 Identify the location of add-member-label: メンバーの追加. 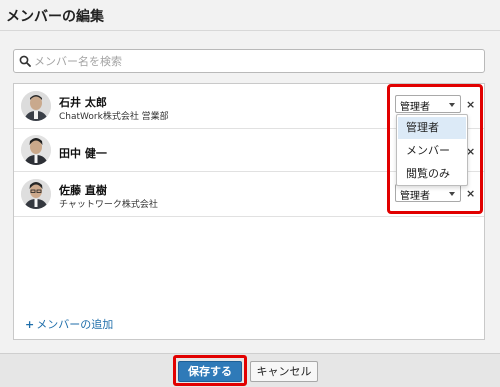
(75, 324).